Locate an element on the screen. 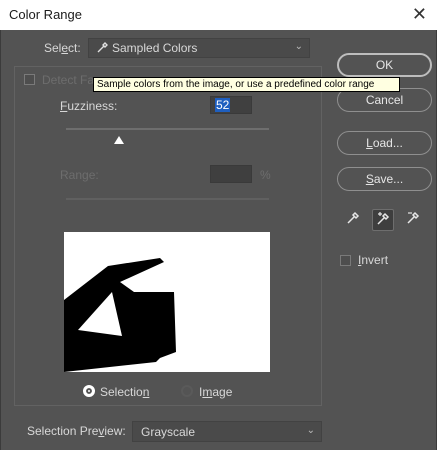 This screenshot has width=437, height=450. select-label: Select: is located at coordinates (62, 48).